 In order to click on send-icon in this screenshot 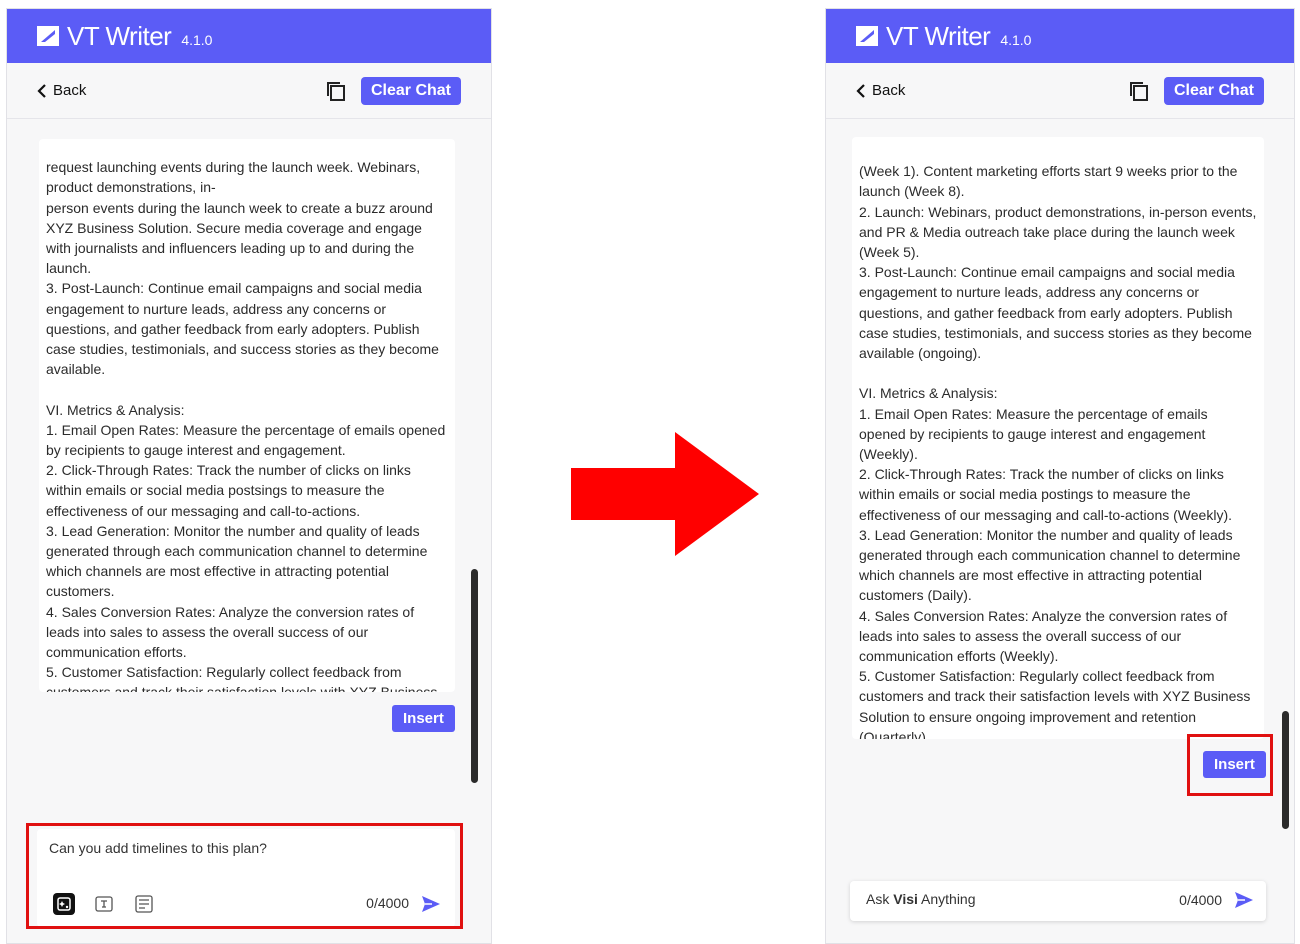, I will do `click(1244, 900)`.